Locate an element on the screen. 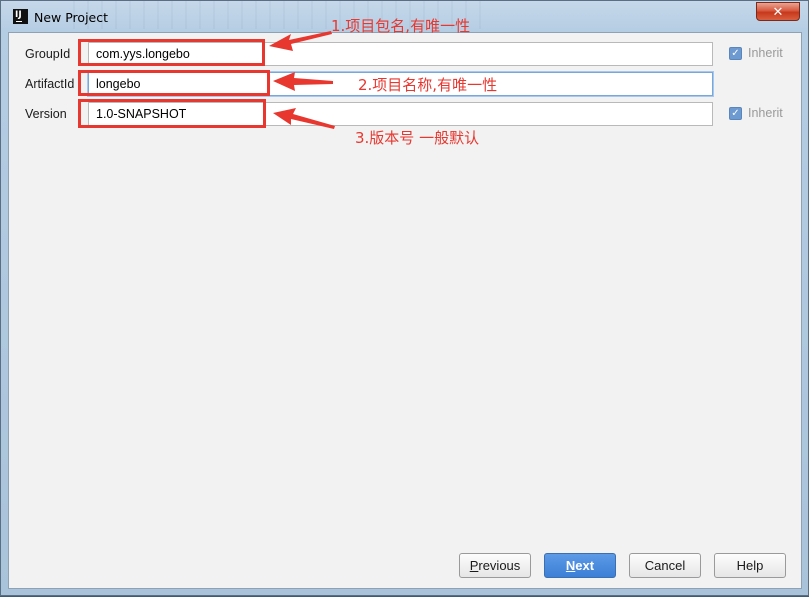  artifactid-label: ArtifactId is located at coordinates (50, 84).